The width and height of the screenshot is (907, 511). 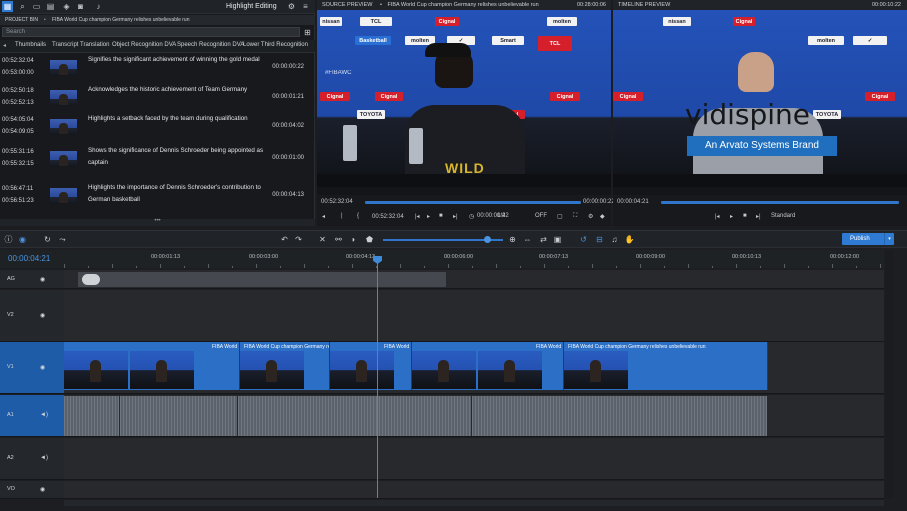 I want to click on source-mark-out-icon: {, so click(x=358, y=216).